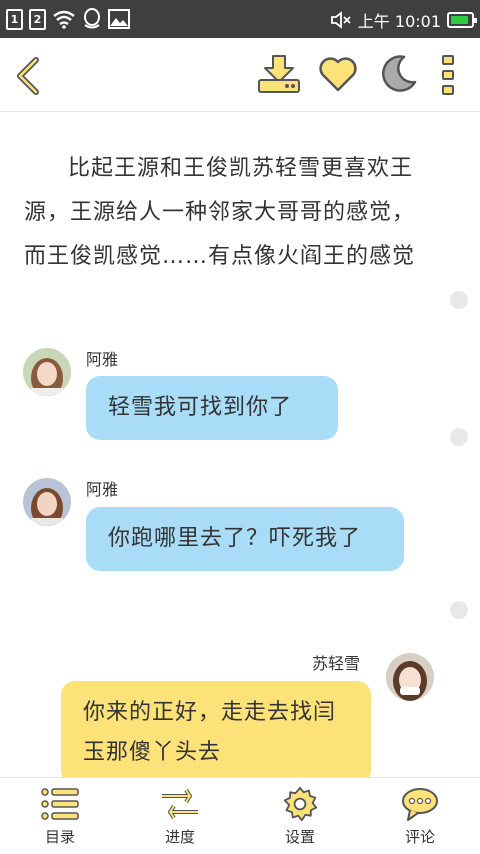  What do you see at coordinates (300, 804) in the screenshot?
I see `settings-gear-icon` at bounding box center [300, 804].